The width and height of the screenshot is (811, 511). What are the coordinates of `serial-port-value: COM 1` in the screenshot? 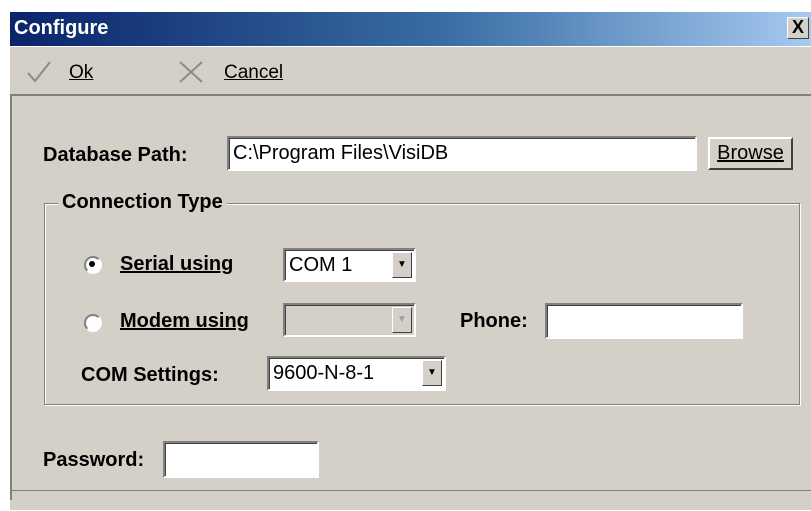 It's located at (321, 265).